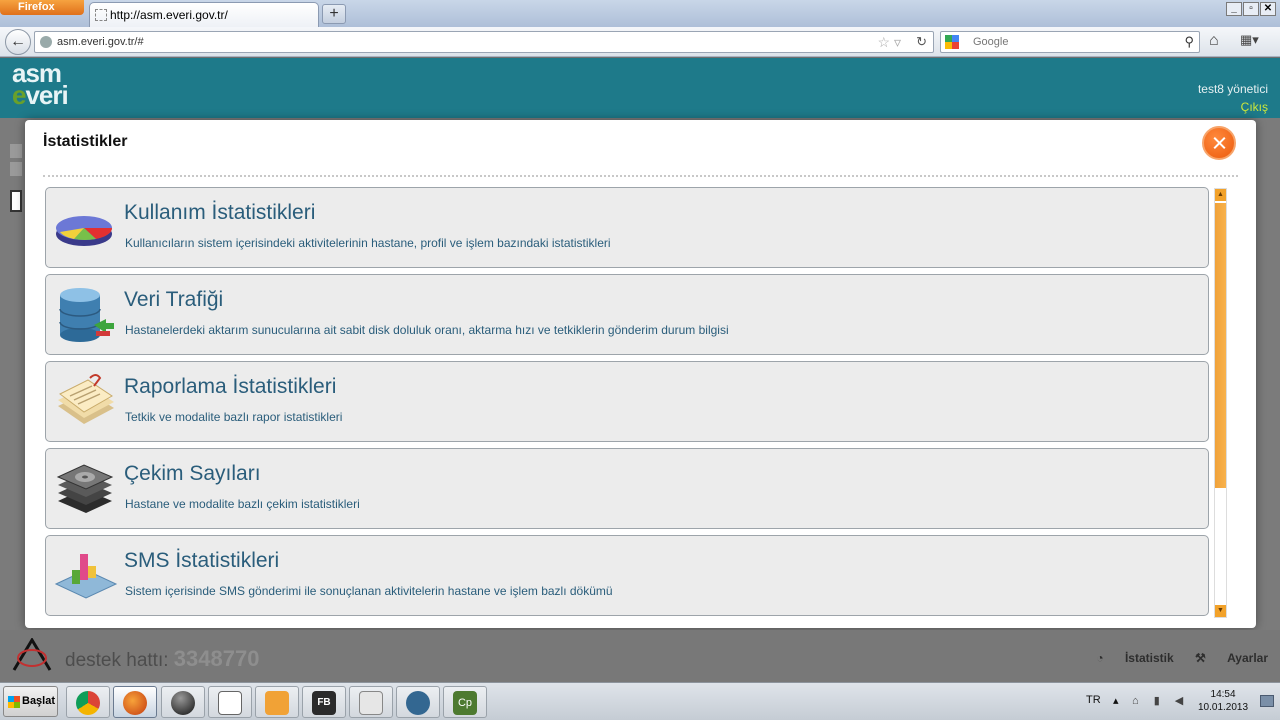 This screenshot has width=1280, height=720. What do you see at coordinates (42, 7) in the screenshot?
I see `firefox-menu-button: Firefox` at bounding box center [42, 7].